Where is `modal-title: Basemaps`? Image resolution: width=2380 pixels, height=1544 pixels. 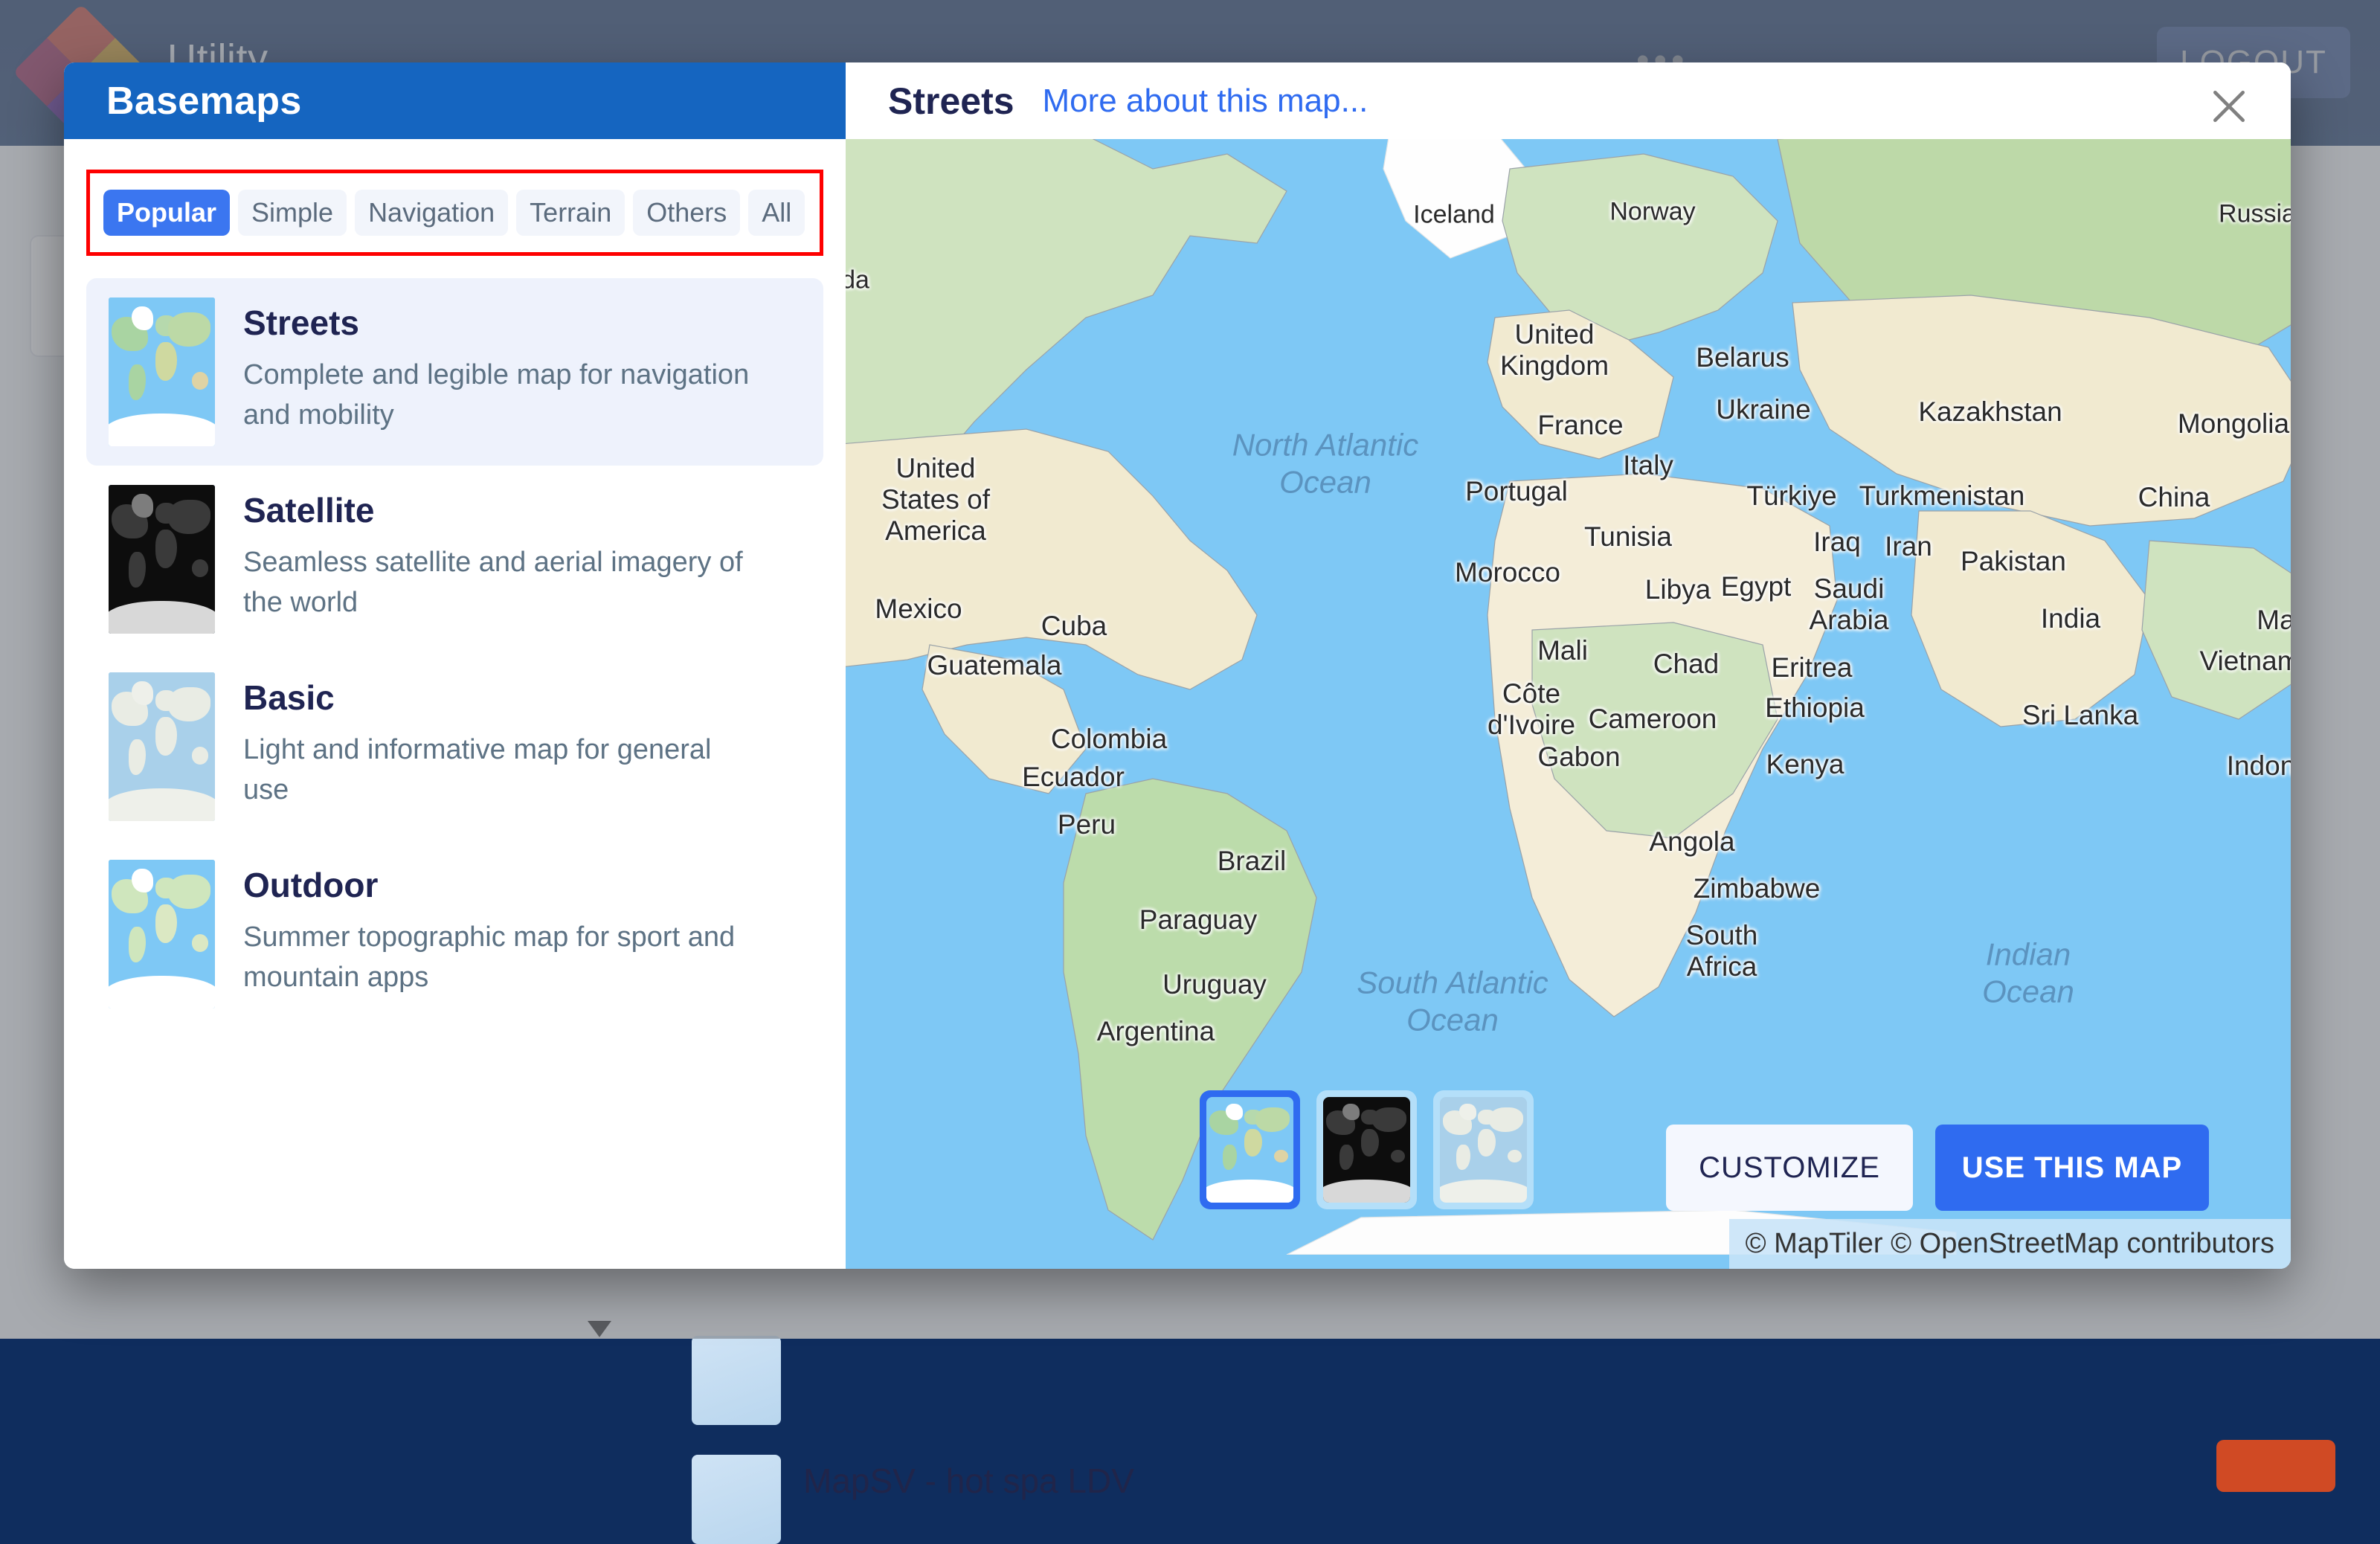 modal-title: Basemaps is located at coordinates (204, 101).